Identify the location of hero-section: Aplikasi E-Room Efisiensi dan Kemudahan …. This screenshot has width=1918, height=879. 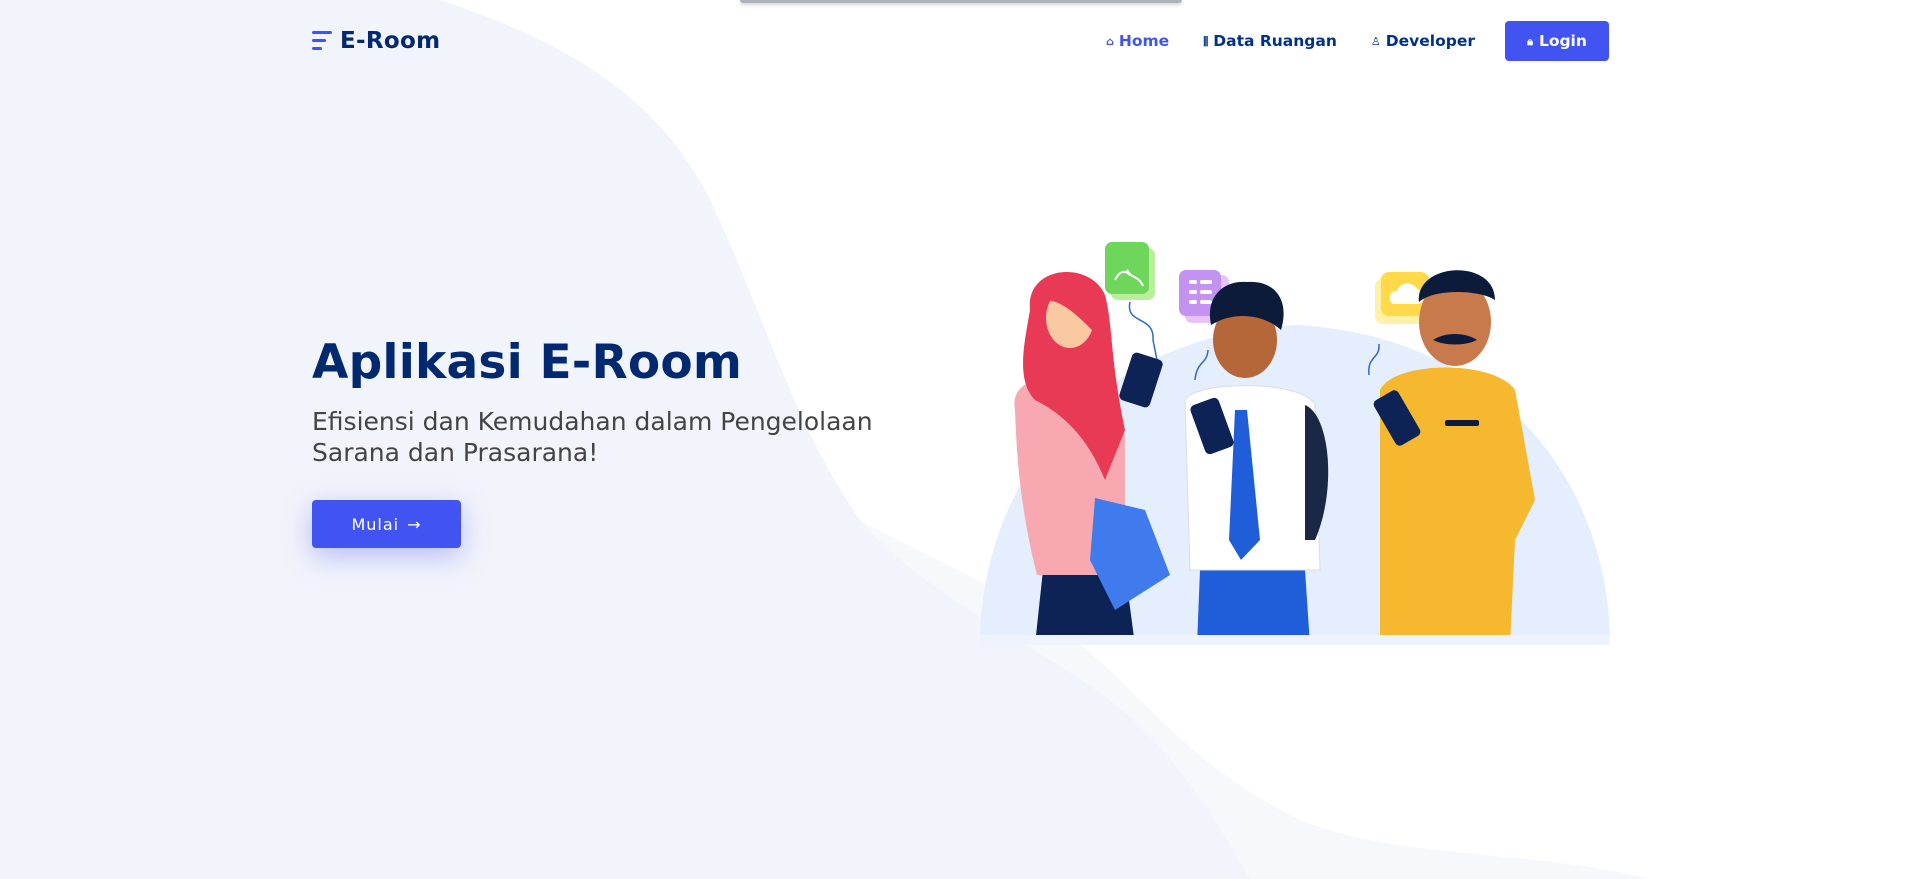
(632, 441).